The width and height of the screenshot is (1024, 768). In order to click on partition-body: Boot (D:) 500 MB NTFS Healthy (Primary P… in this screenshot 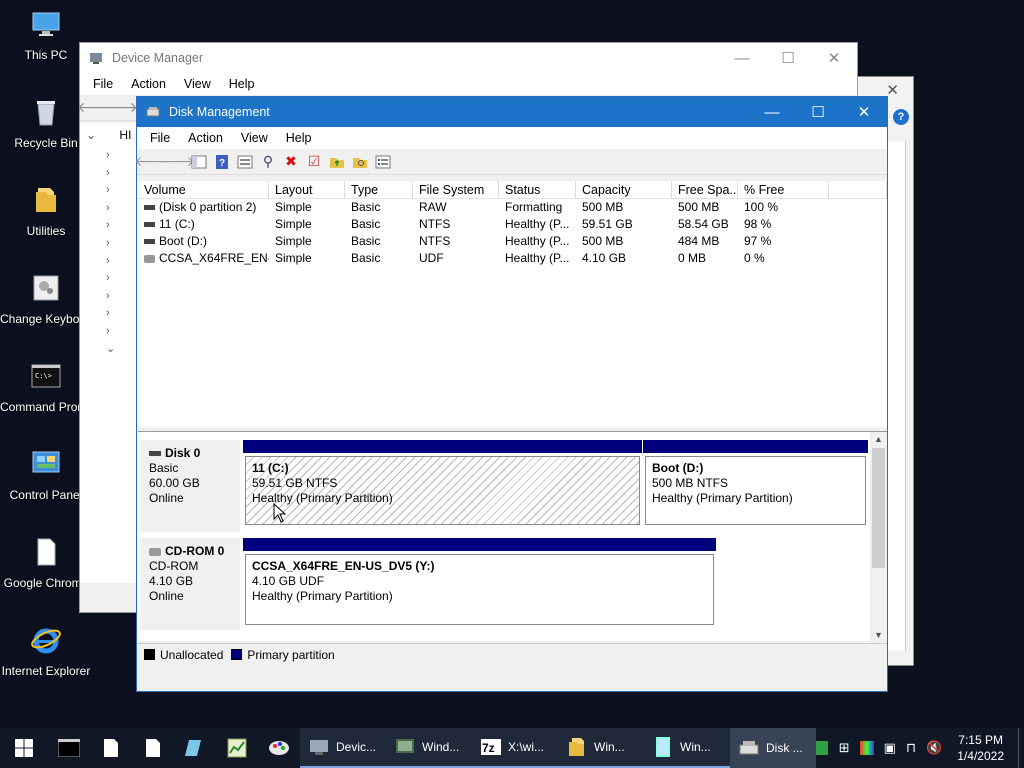, I will do `click(755, 490)`.